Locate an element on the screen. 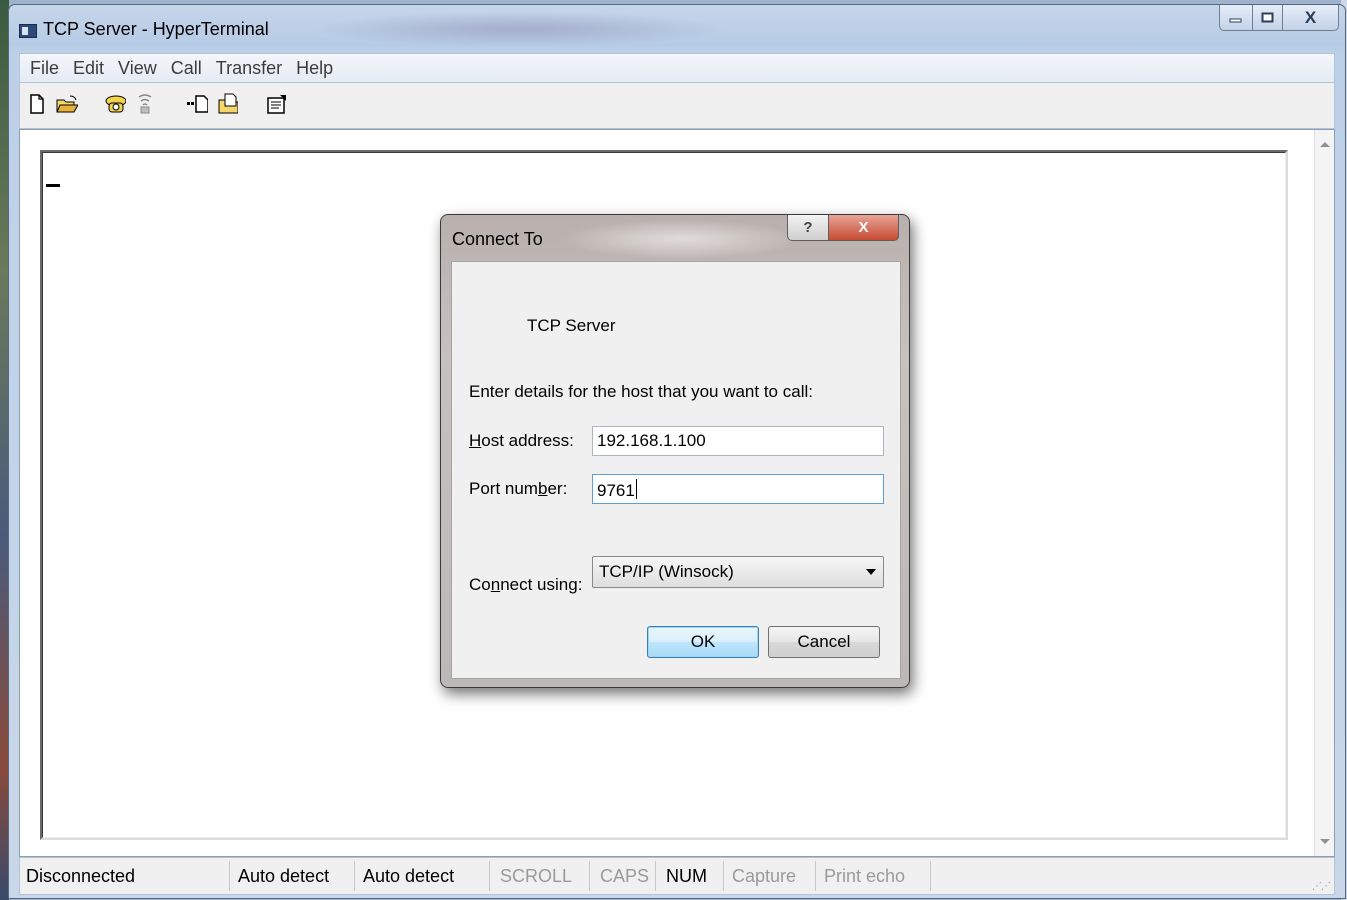 The image size is (1347, 900). connect-using-value: TCP/IP (Winsock) is located at coordinates (666, 571).